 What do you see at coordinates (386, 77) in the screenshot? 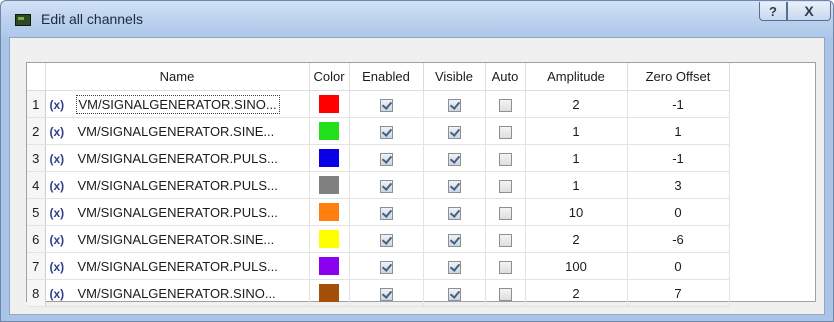
I see `header-enabled: Enabled` at bounding box center [386, 77].